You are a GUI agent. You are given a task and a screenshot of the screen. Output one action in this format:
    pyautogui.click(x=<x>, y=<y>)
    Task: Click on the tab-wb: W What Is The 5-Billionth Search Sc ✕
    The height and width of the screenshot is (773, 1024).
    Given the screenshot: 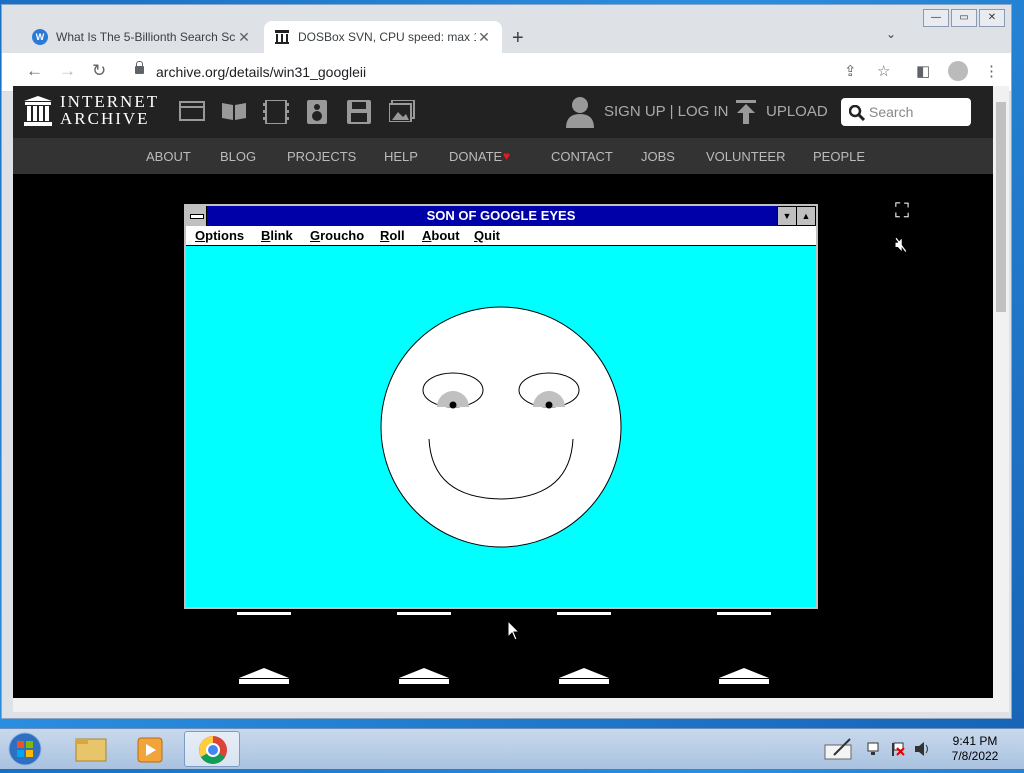 What is the action you would take?
    pyautogui.click(x=142, y=37)
    